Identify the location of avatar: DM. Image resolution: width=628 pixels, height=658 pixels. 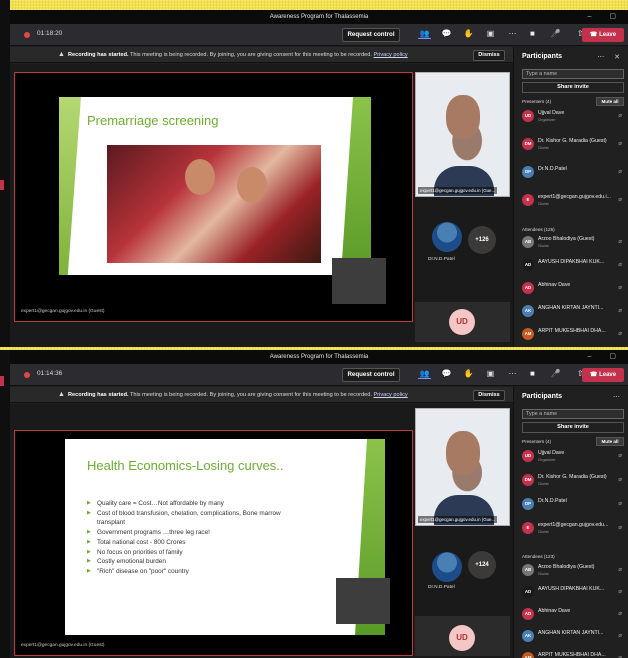
(528, 144).